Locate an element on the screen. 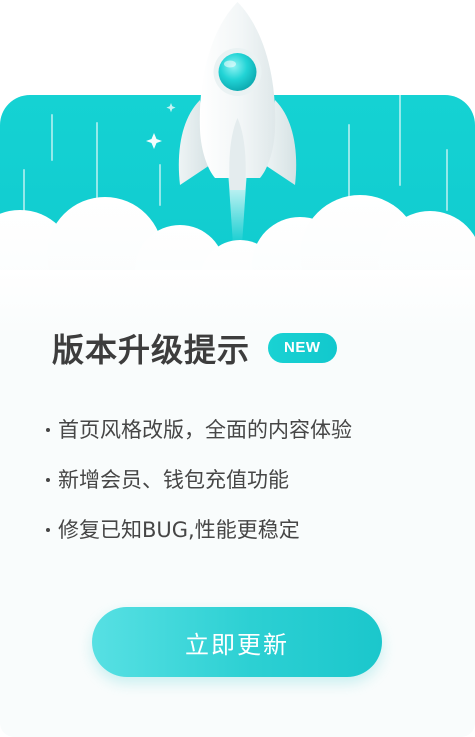 The height and width of the screenshot is (737, 475). update-now-button: 立即更新 is located at coordinates (237, 642).